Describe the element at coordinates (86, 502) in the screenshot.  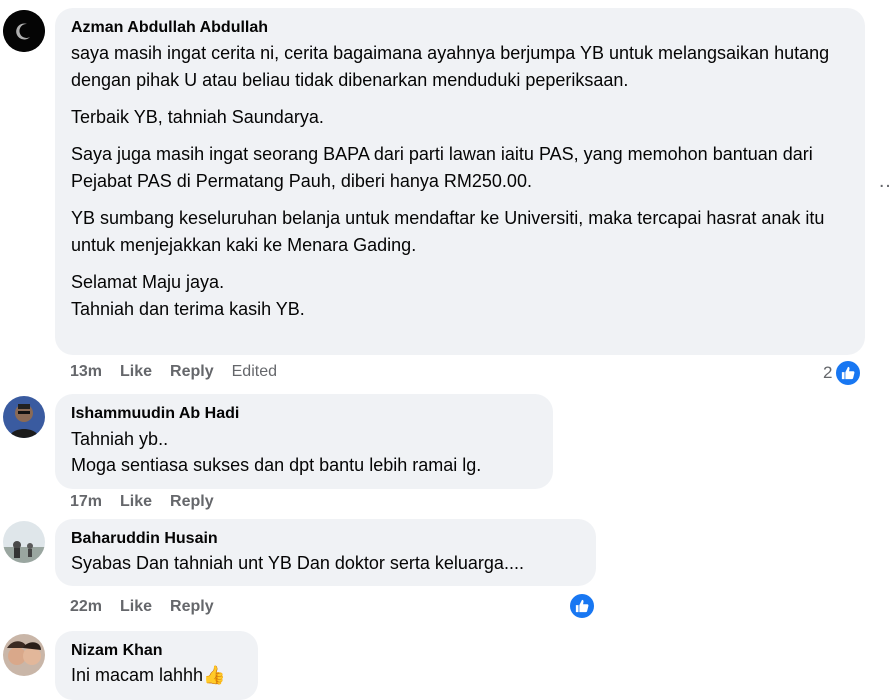
I see `comment-timestamp: 17m` at that location.